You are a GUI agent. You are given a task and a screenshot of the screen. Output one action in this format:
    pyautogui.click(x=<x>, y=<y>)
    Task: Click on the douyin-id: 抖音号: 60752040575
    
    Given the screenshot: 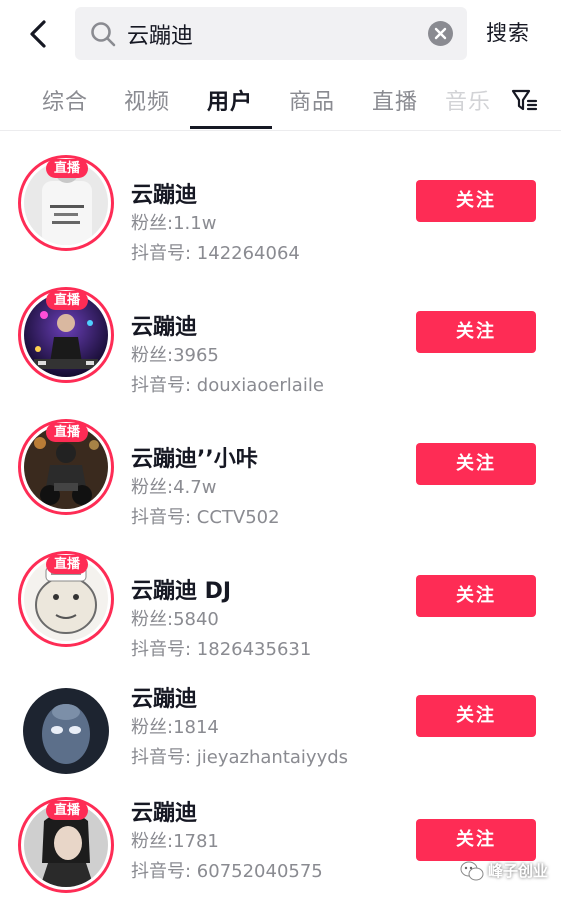 What is the action you would take?
    pyautogui.click(x=227, y=871)
    